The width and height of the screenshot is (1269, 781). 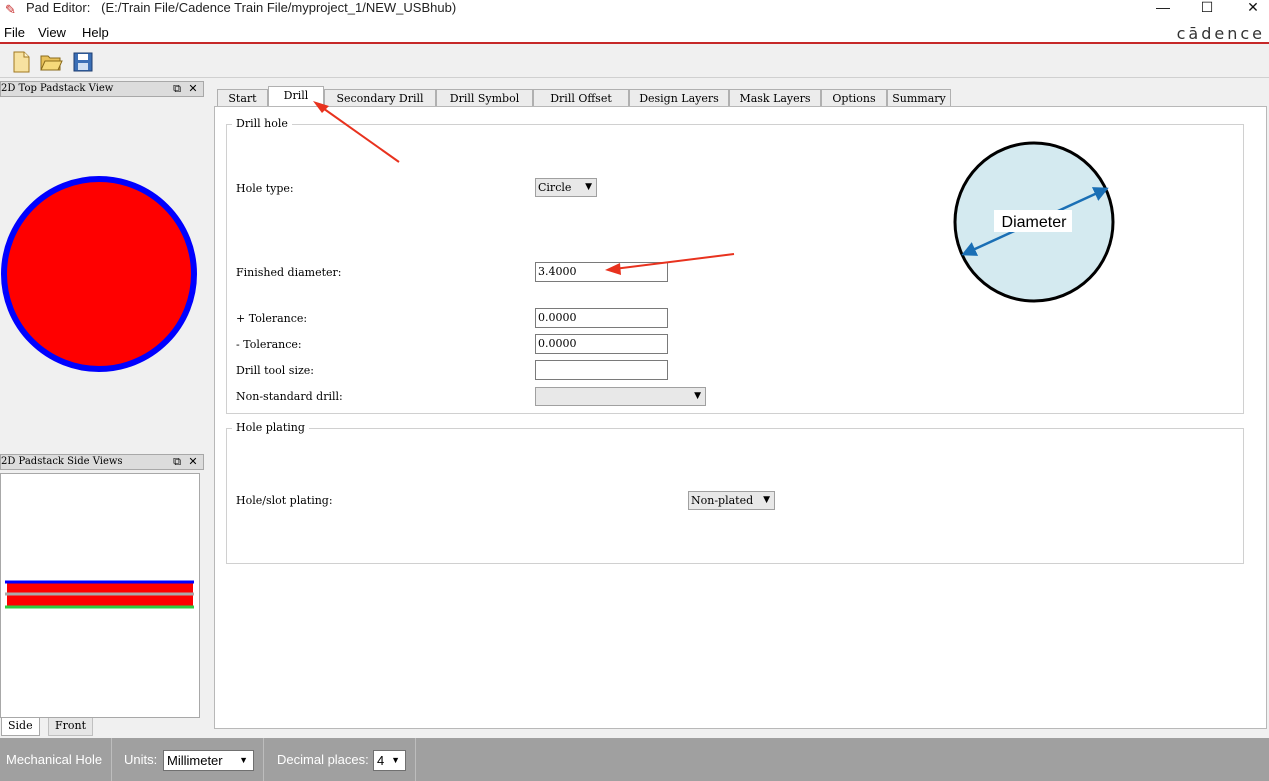 I want to click on cadence-logo: cādence, so click(x=1220, y=33).